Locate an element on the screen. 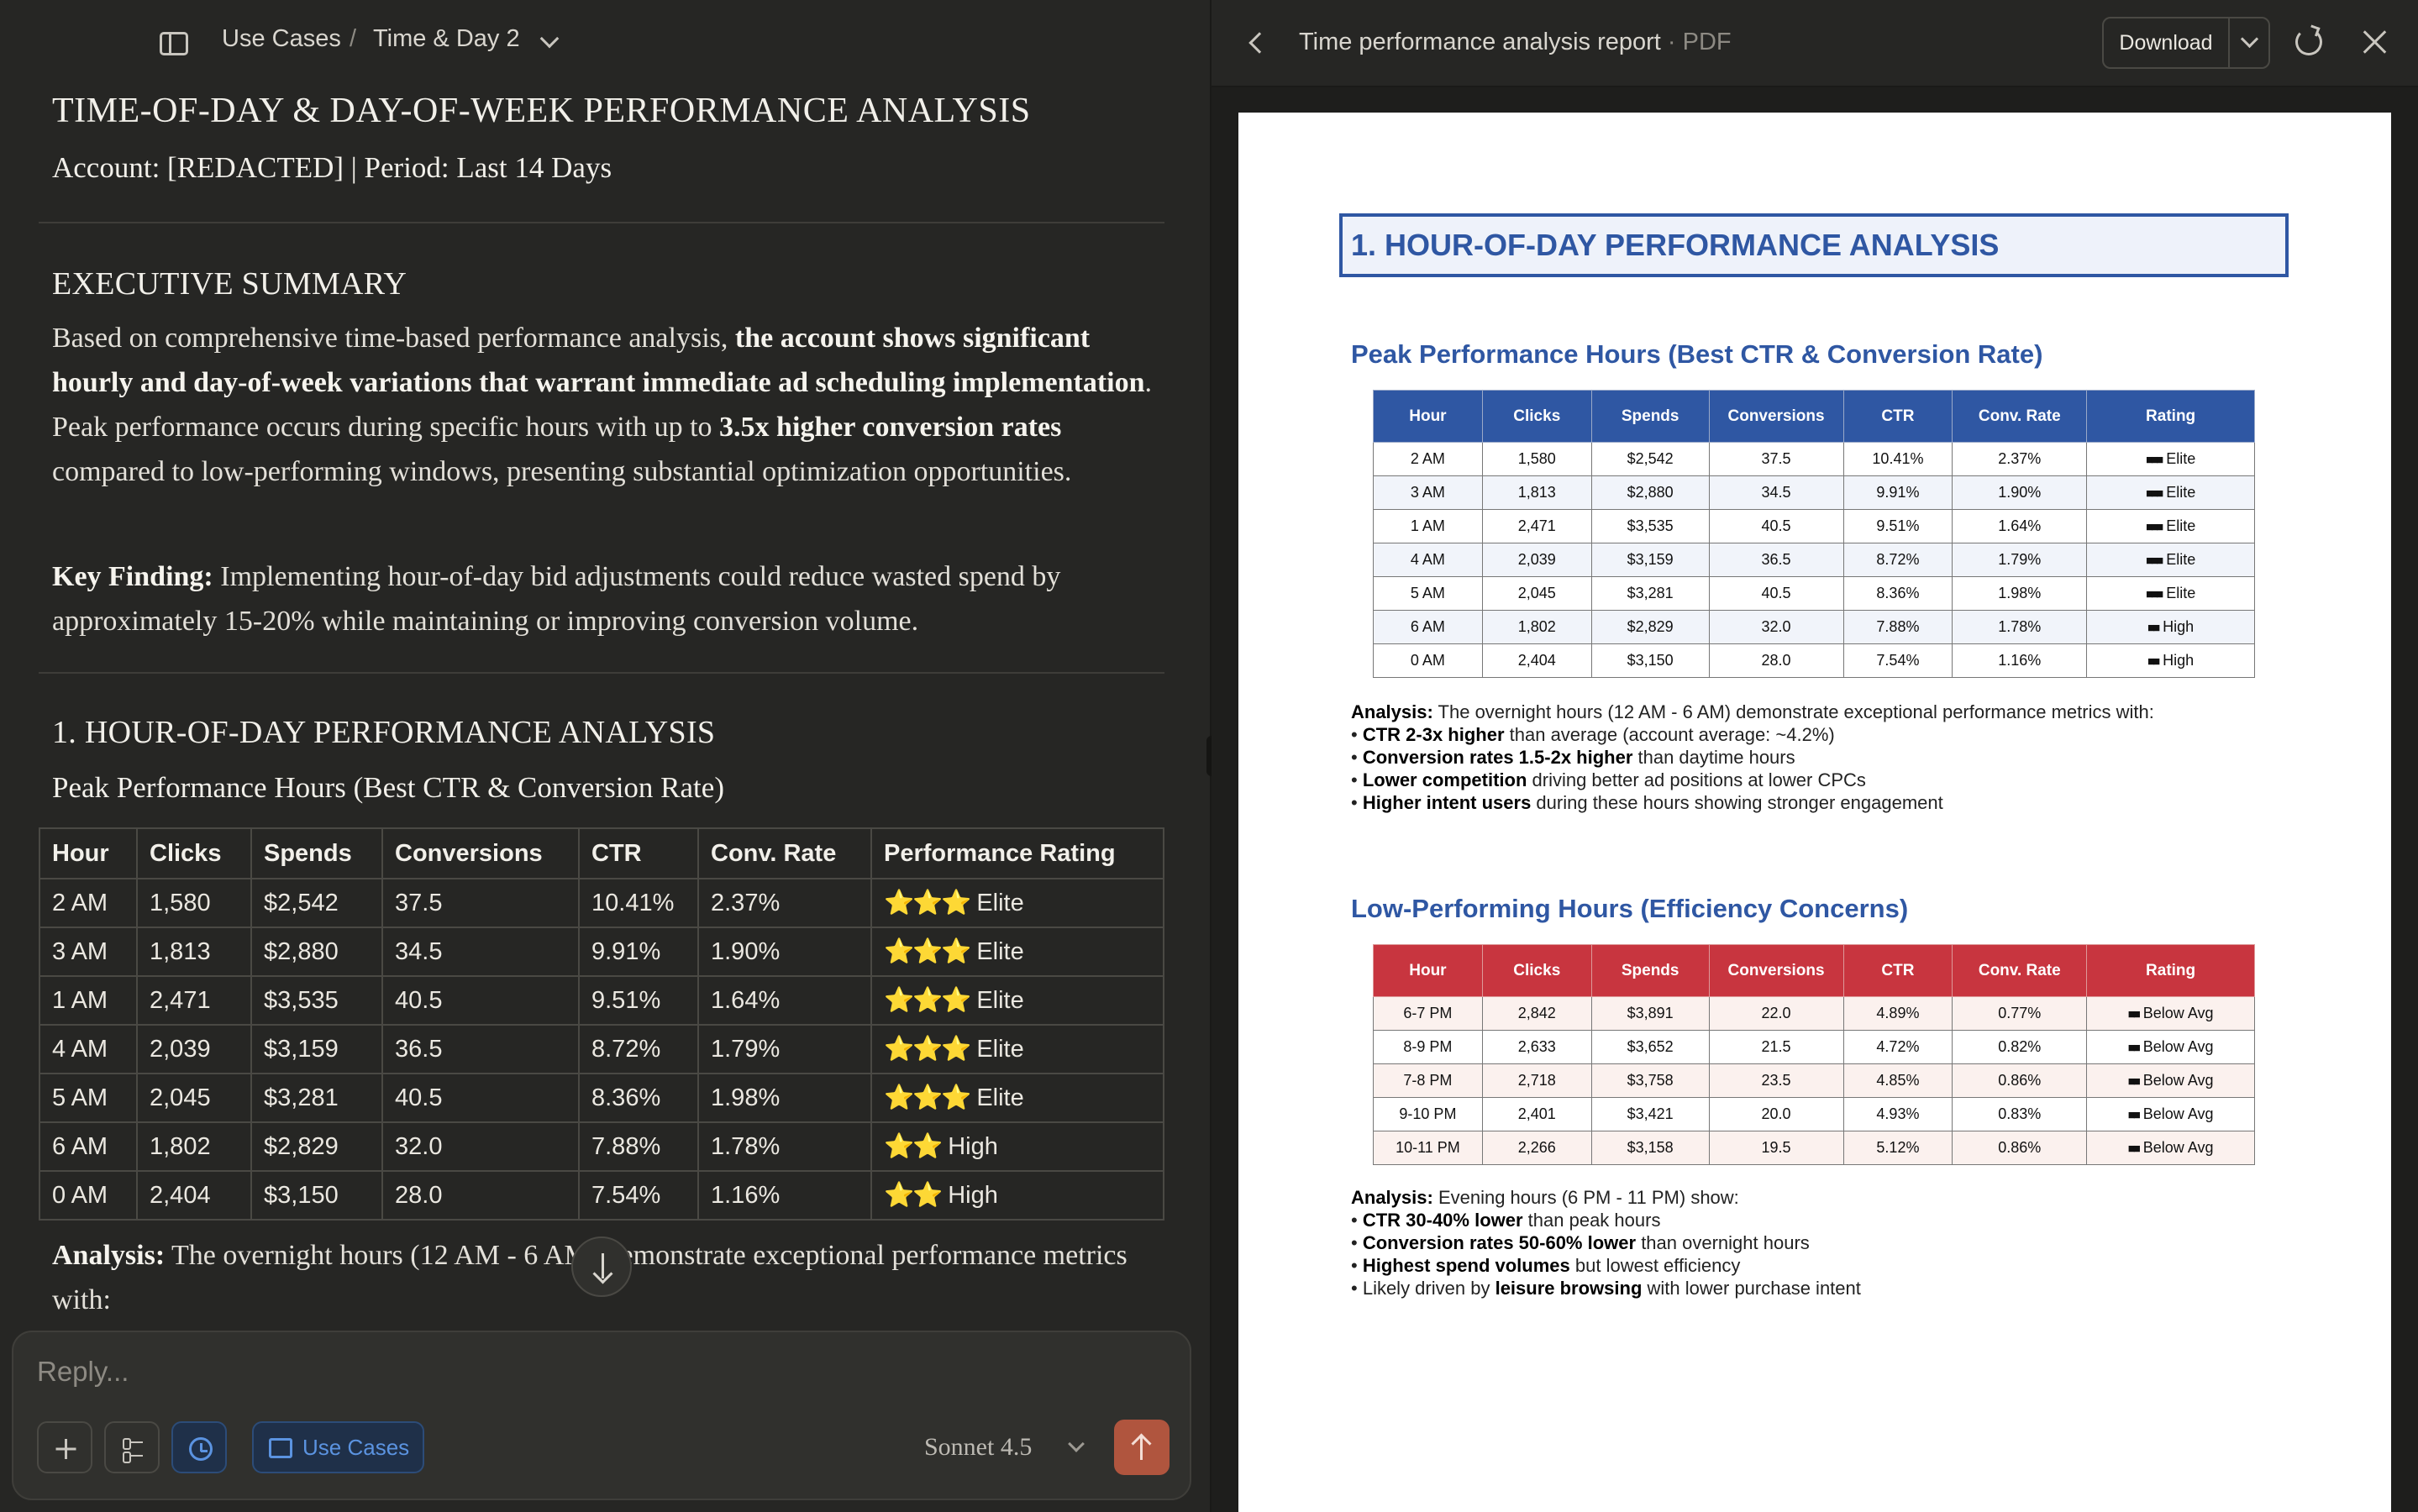 The image size is (2418, 1512). chevron-left-icon is located at coordinates (1259, 43).